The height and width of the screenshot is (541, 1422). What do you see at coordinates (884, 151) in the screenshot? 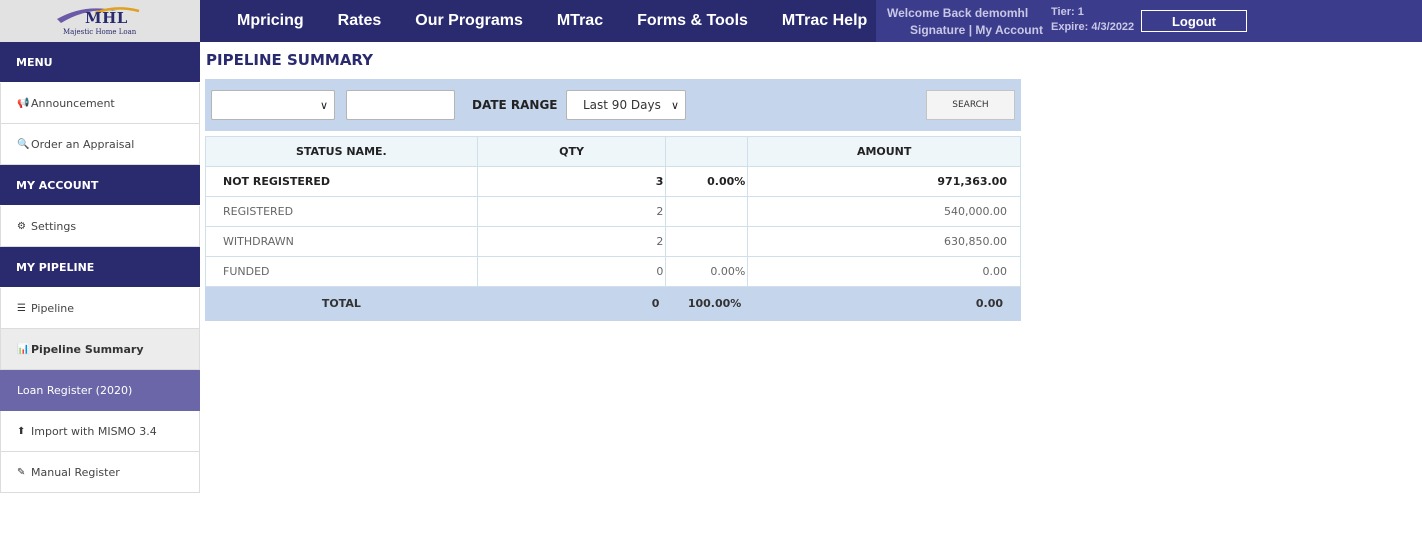
I see `column-header-amount: AMOUNT` at bounding box center [884, 151].